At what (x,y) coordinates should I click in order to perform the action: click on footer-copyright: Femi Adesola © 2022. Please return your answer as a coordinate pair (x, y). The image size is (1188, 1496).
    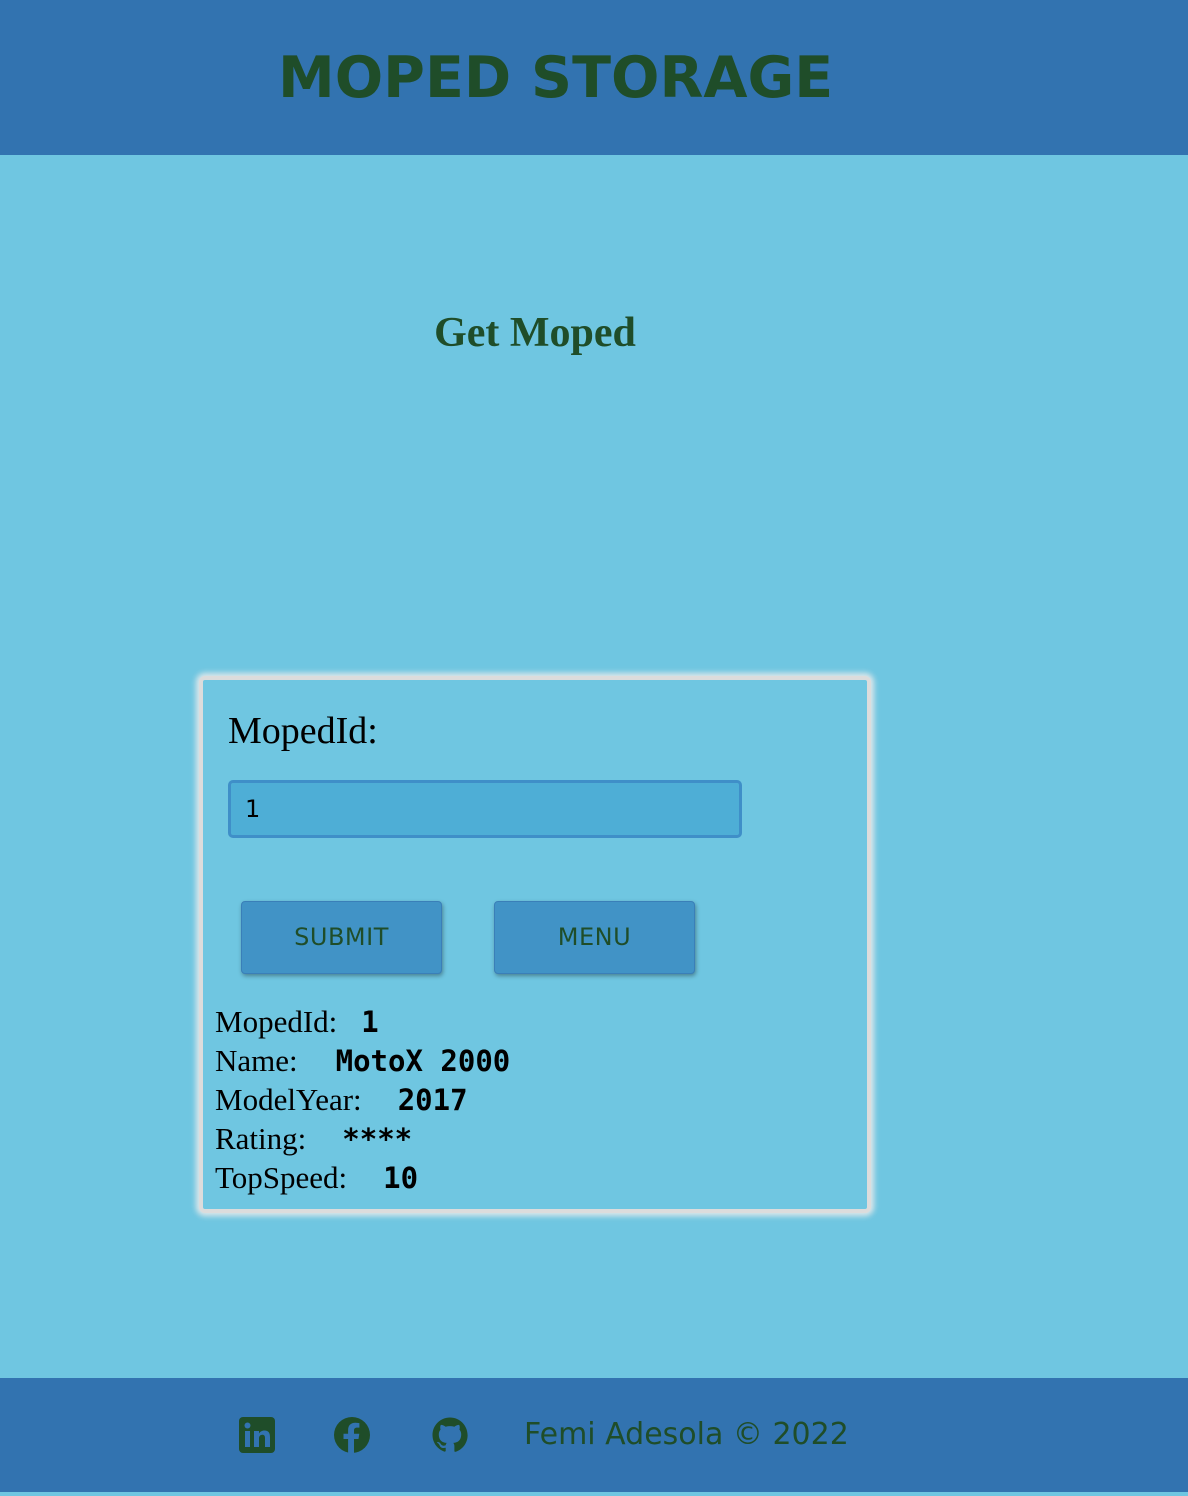
    Looking at the image, I should click on (686, 1434).